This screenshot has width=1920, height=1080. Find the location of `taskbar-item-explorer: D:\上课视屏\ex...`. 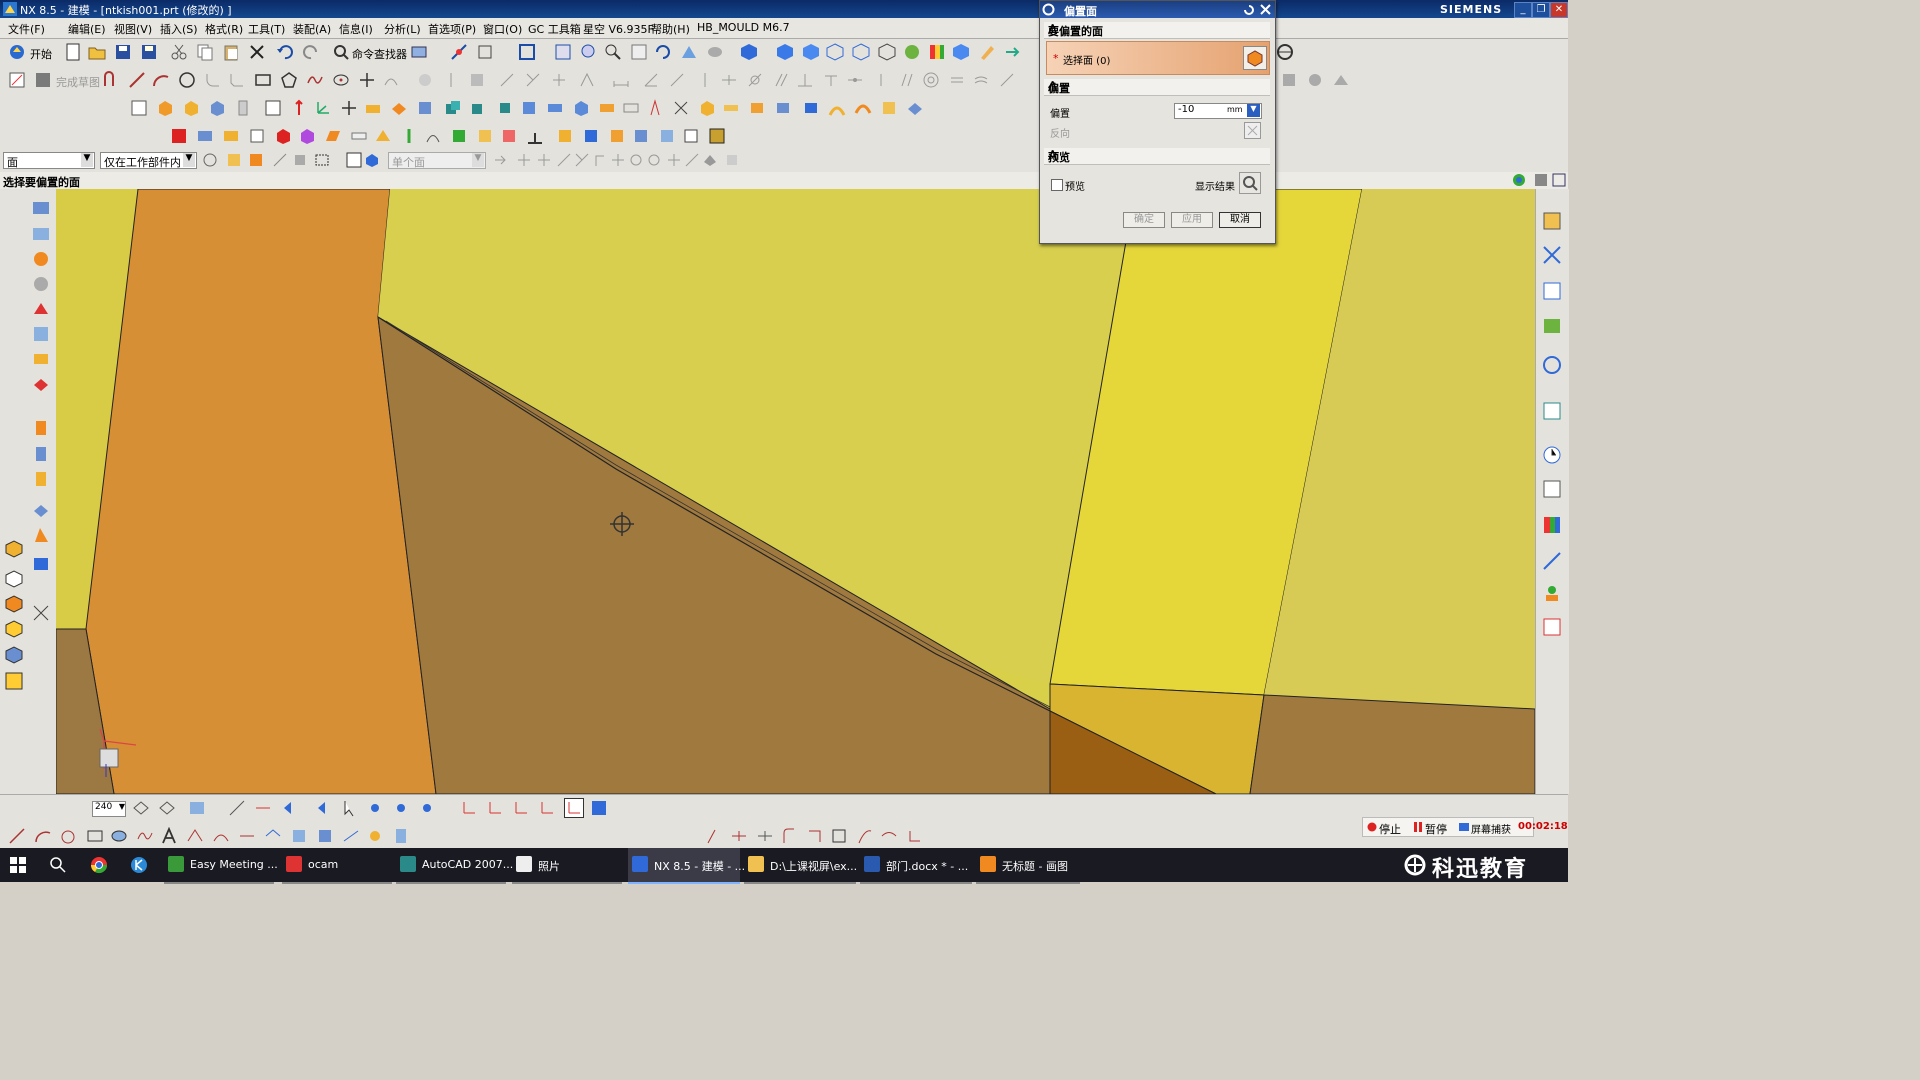

taskbar-item-explorer: D:\上课视屏\ex... is located at coordinates (800, 866).